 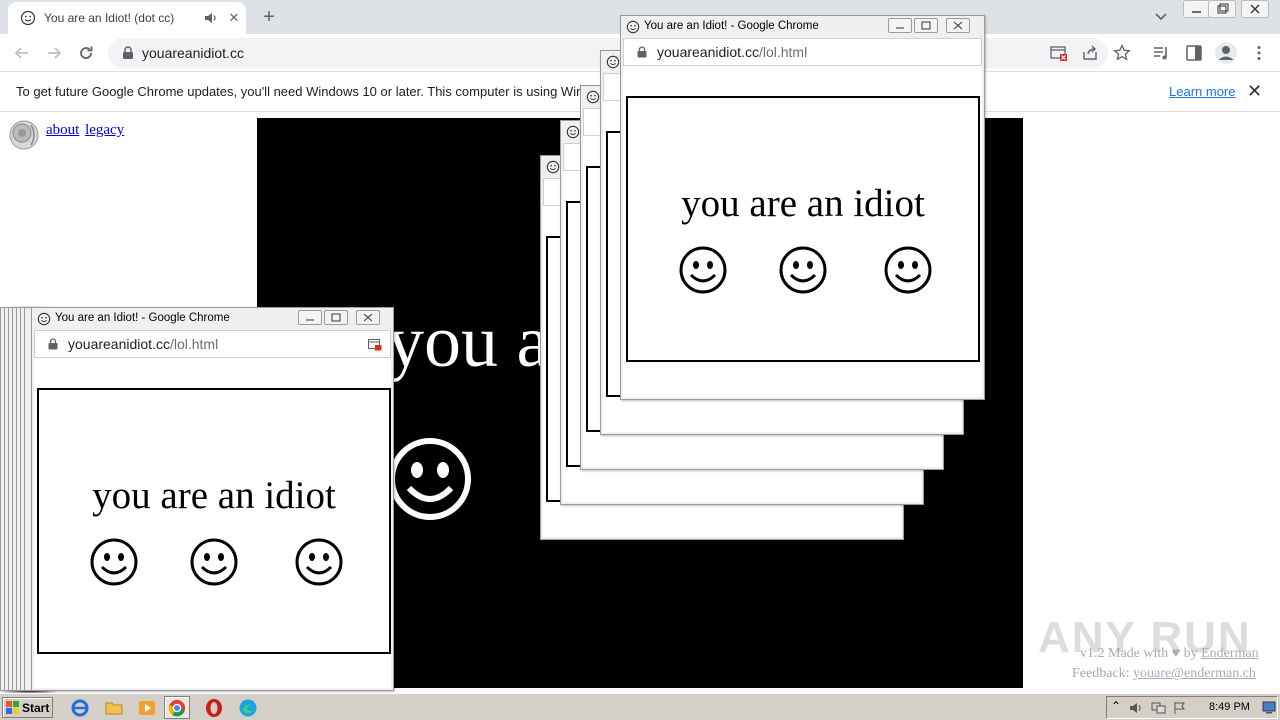 What do you see at coordinates (62, 130) in the screenshot?
I see `about-link: about` at bounding box center [62, 130].